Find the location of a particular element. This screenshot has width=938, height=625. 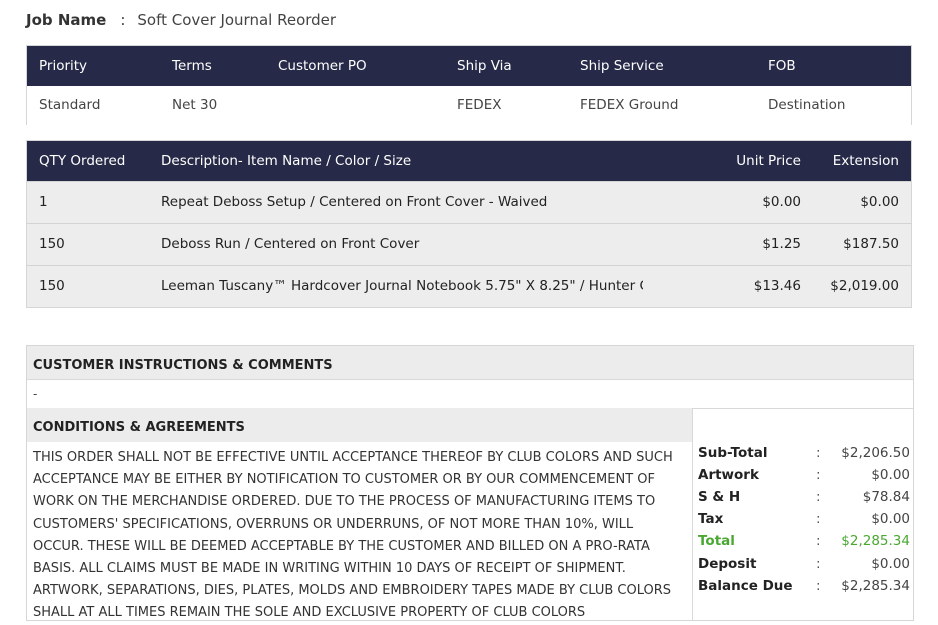

header-customer-po: Customer PO is located at coordinates (322, 66).